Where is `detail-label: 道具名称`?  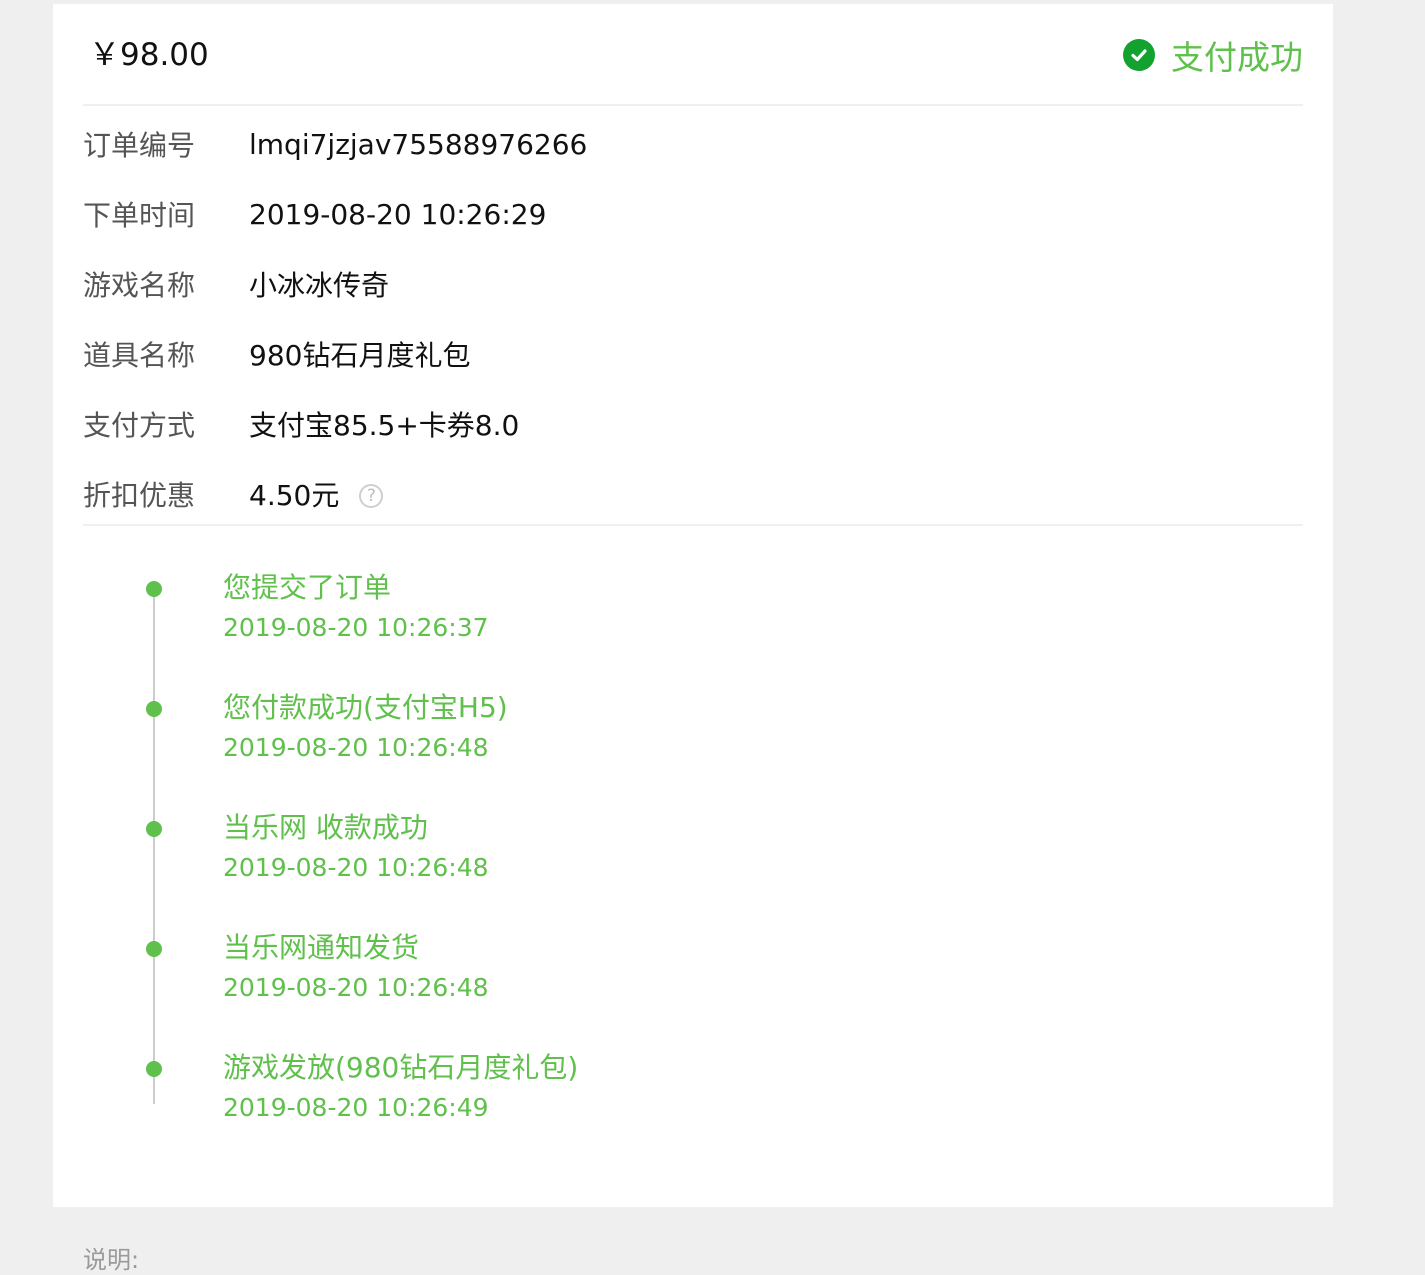 detail-label: 道具名称 is located at coordinates (139, 355).